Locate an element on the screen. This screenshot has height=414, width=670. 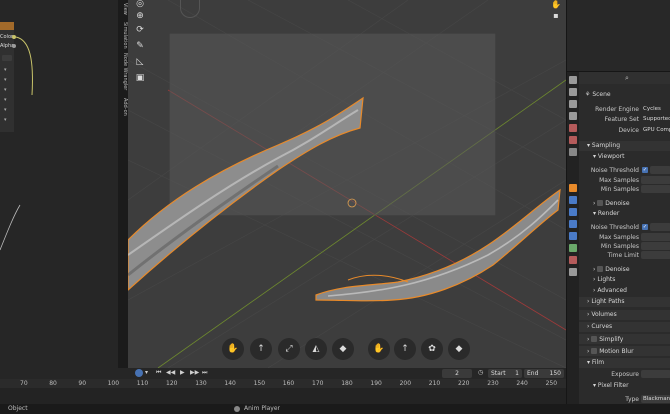
properties-tabs is located at coordinates (573, 238).